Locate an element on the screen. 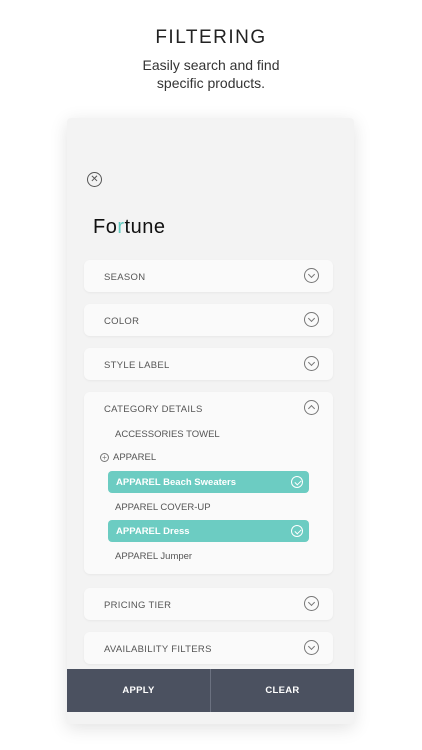 This screenshot has width=422, height=750. filter-category-label: CATEGORY DETAILS is located at coordinates (153, 409).